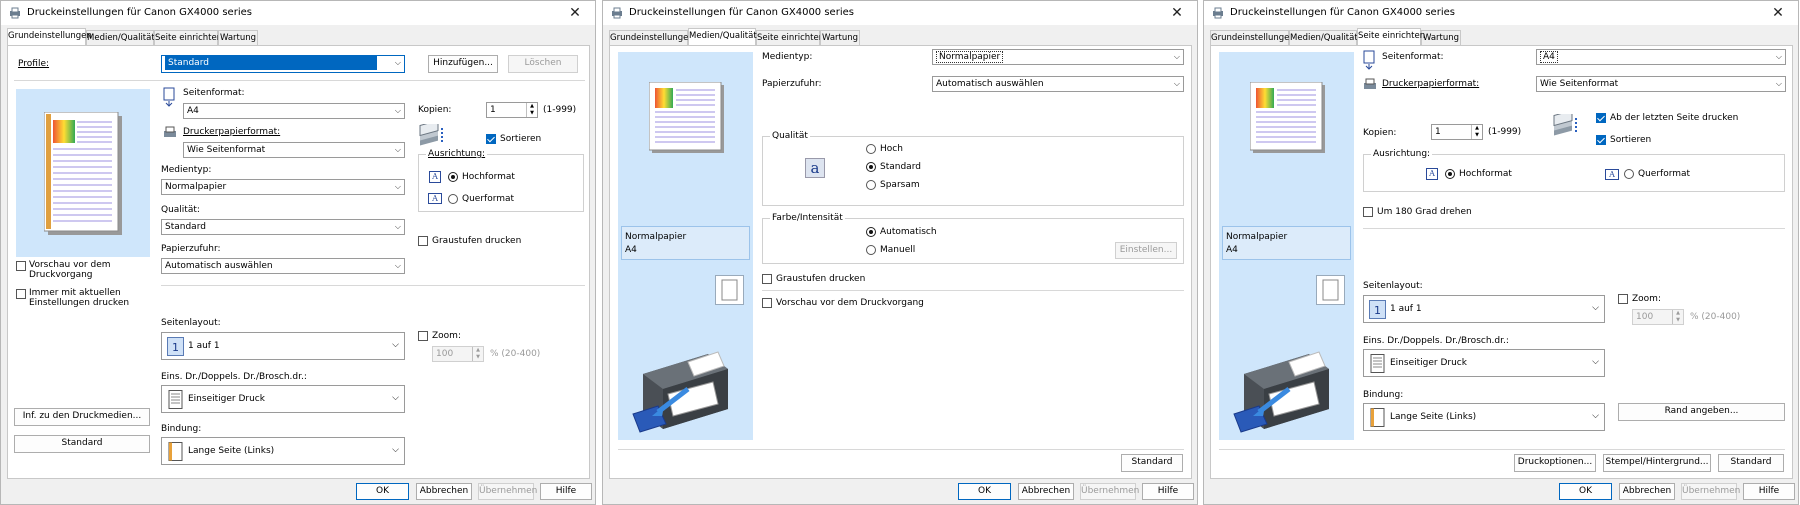  What do you see at coordinates (1601, 118) in the screenshot?
I see `reverse-order-checkbox` at bounding box center [1601, 118].